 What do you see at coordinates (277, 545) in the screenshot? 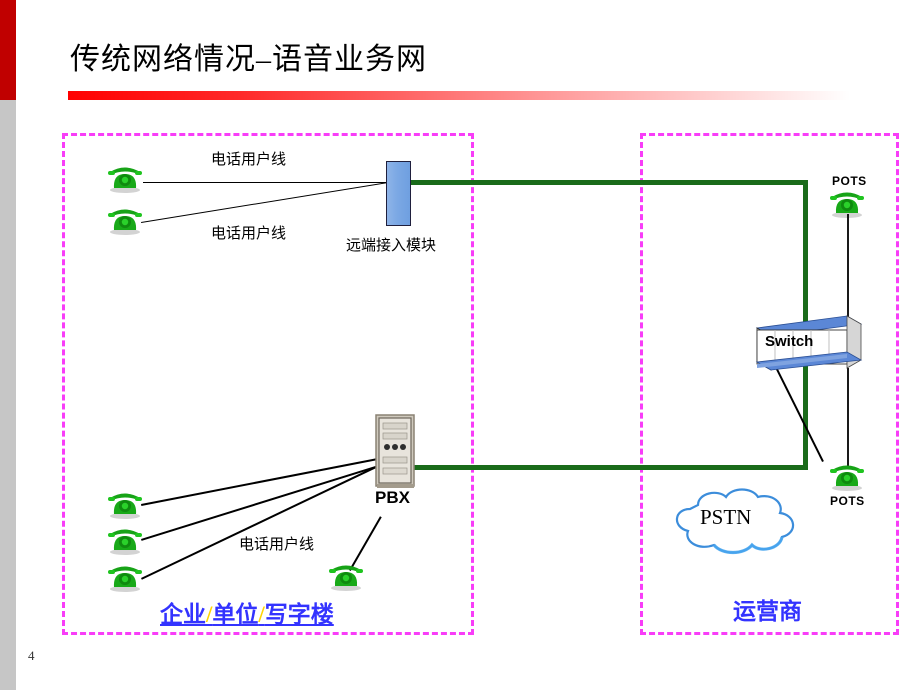
I see `subscriber-line-label-3: 电话用户线` at bounding box center [277, 545].